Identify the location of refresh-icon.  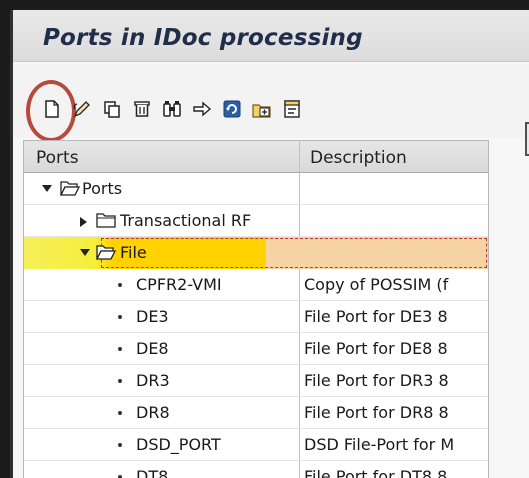
(232, 109).